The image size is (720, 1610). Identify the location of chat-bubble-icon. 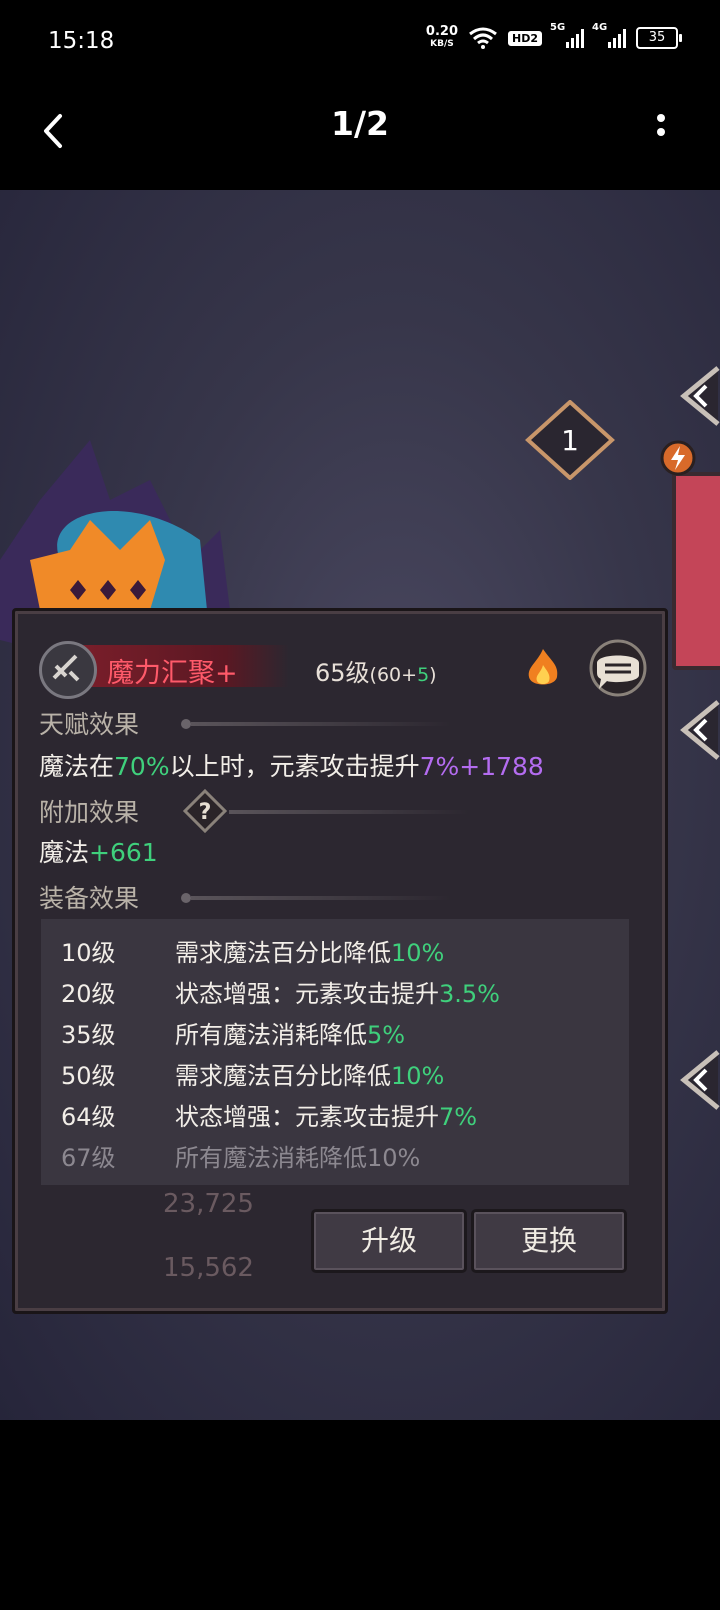
(618, 668).